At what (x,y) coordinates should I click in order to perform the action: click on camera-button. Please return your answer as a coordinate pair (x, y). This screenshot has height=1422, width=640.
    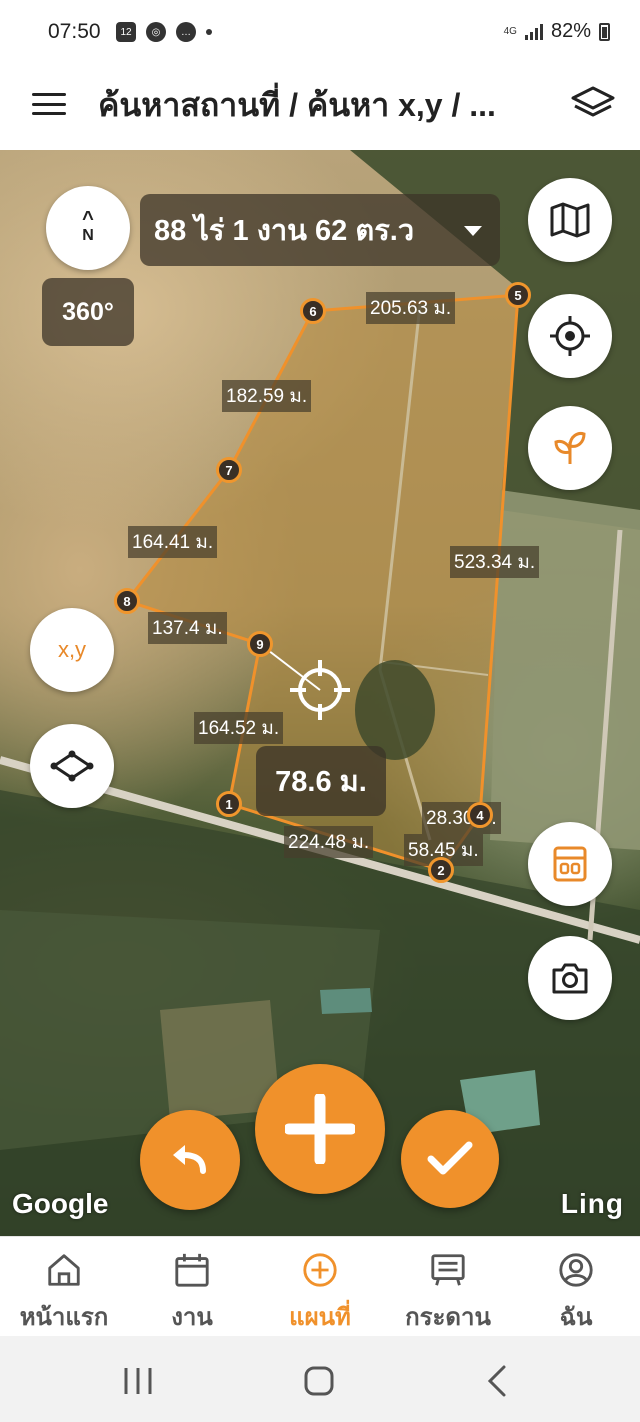
    Looking at the image, I should click on (570, 978).